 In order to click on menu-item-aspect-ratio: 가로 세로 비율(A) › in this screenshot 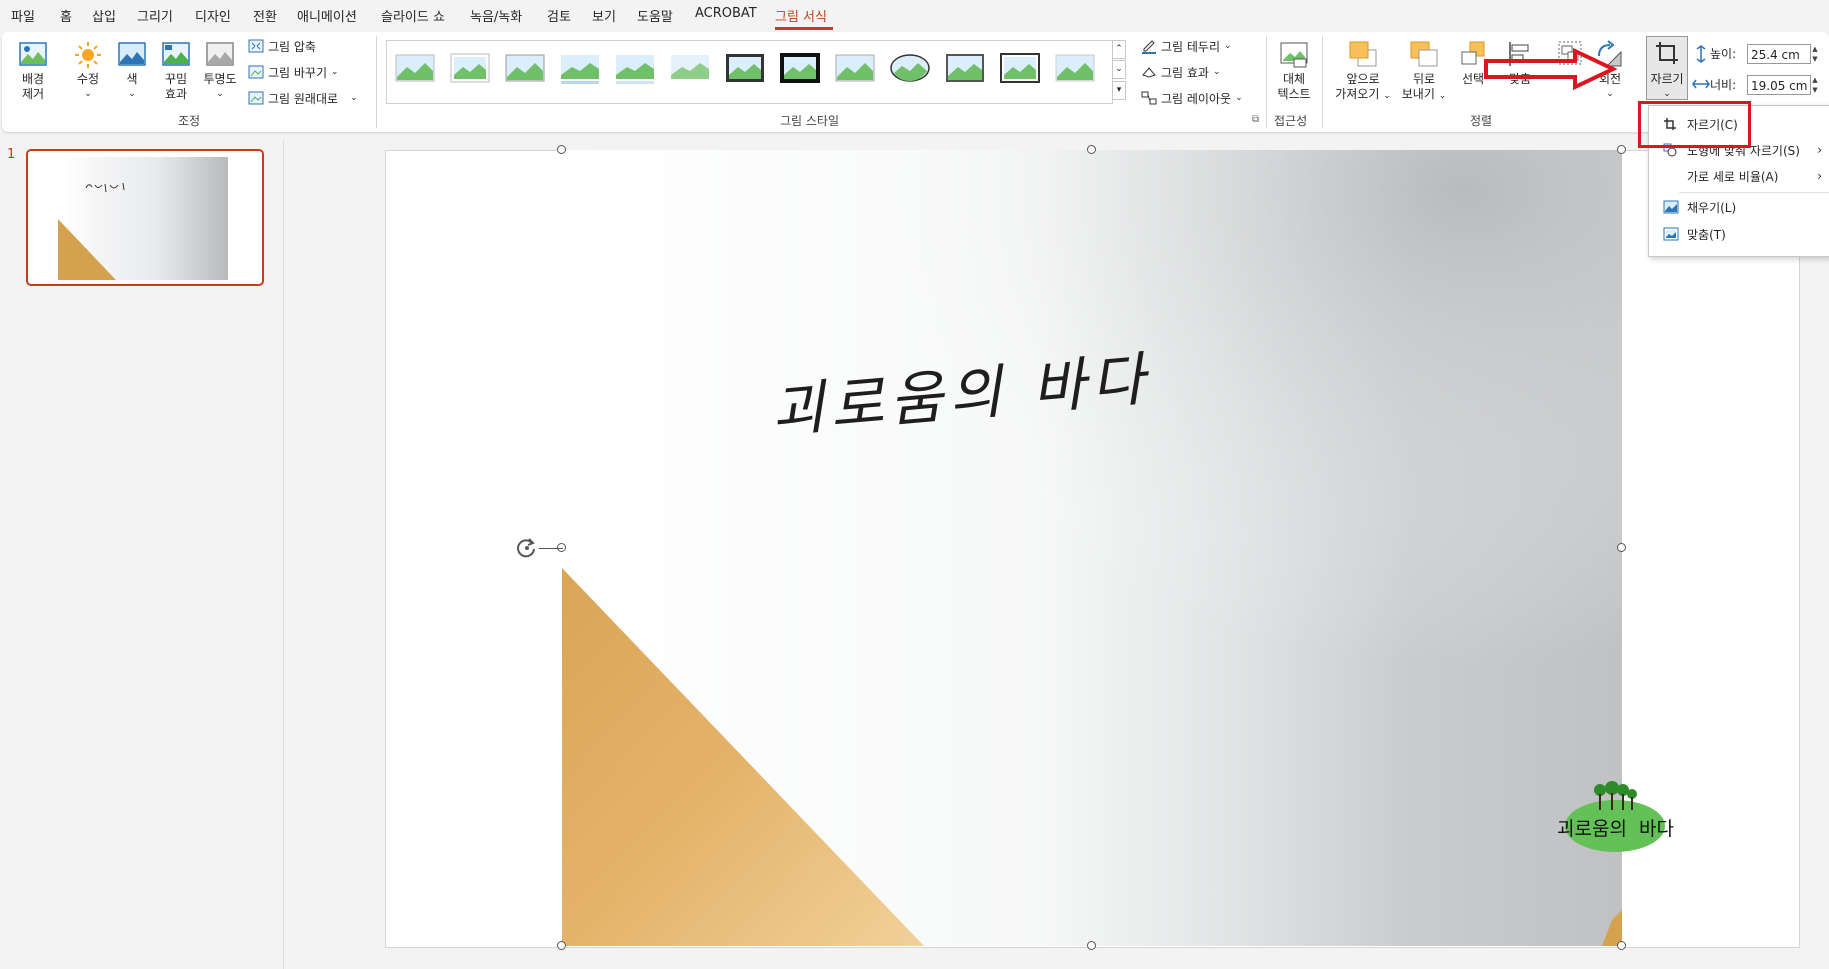, I will do `click(1739, 176)`.